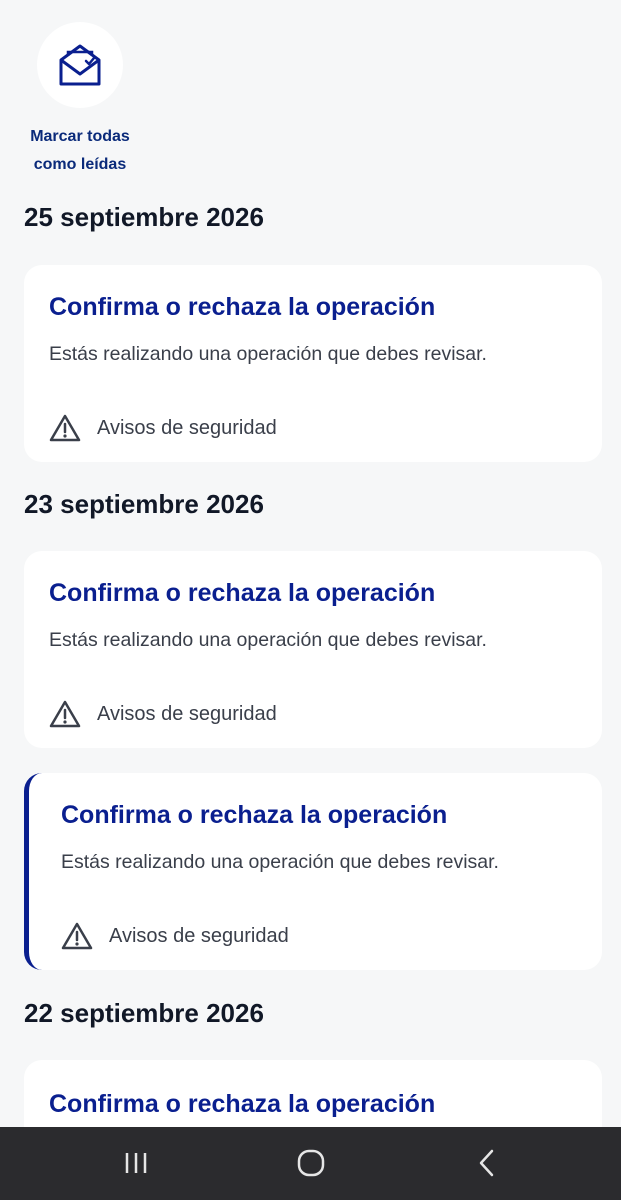 This screenshot has height=1200, width=621. I want to click on home-button, so click(311, 1163).